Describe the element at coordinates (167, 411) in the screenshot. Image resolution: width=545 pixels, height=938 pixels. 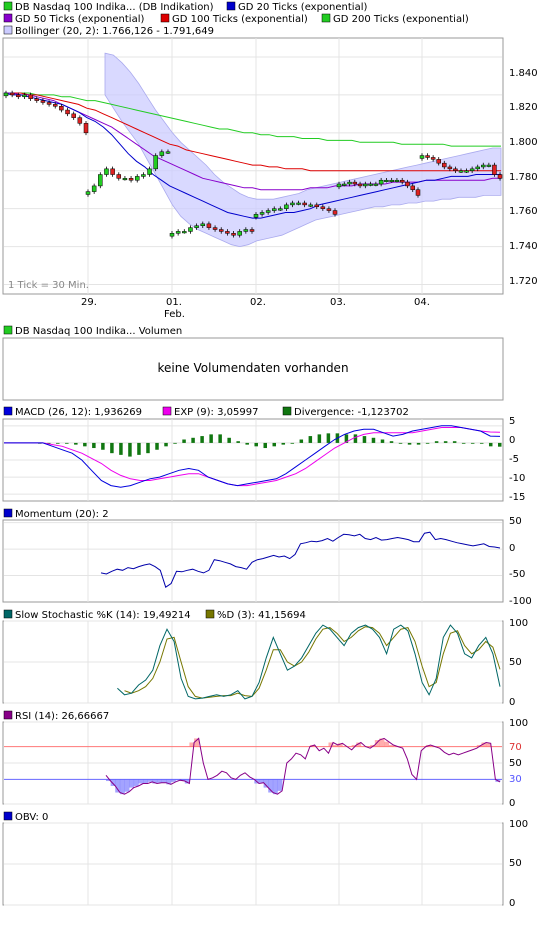
I see `legend-swatch-exp` at that location.